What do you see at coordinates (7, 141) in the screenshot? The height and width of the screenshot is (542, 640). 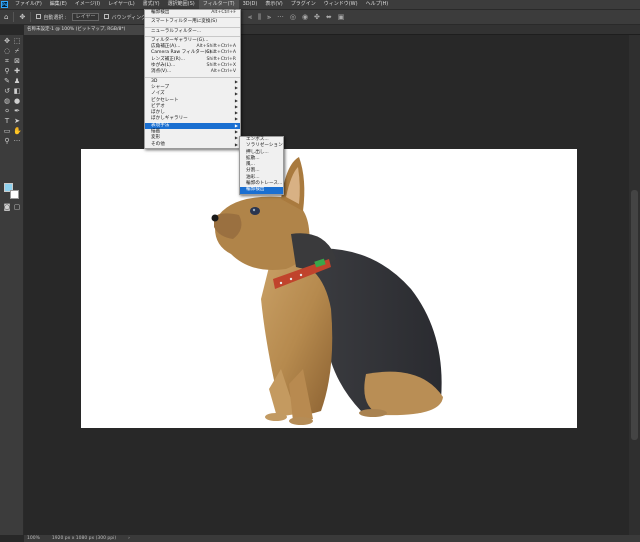 I see `zoom-tool-icon: ⚲` at bounding box center [7, 141].